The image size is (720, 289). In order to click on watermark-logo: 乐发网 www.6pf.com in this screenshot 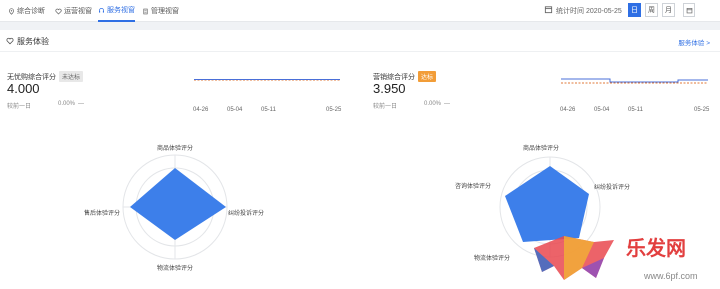, I will do `click(622, 258)`.